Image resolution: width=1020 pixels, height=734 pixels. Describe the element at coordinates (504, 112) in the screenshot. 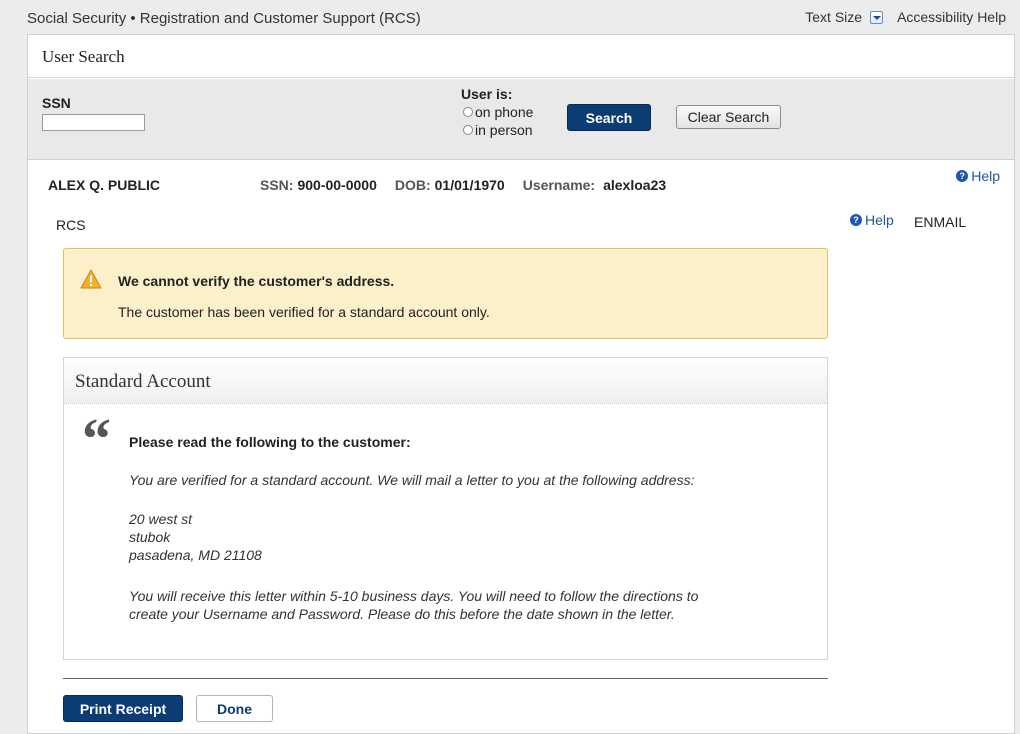

I see `radio-label-on-phone: on phone` at that location.